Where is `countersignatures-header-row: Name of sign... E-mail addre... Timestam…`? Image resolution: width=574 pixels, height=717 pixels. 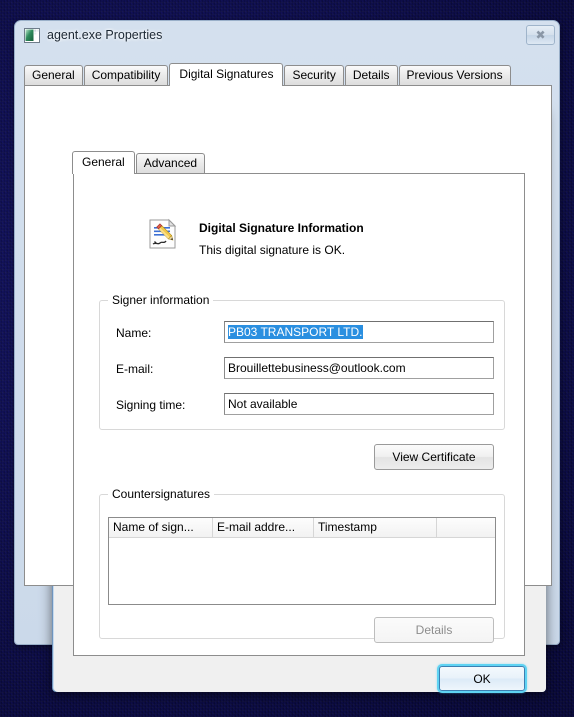
countersignatures-header-row: Name of sign... E-mail addre... Timestam… is located at coordinates (302, 528).